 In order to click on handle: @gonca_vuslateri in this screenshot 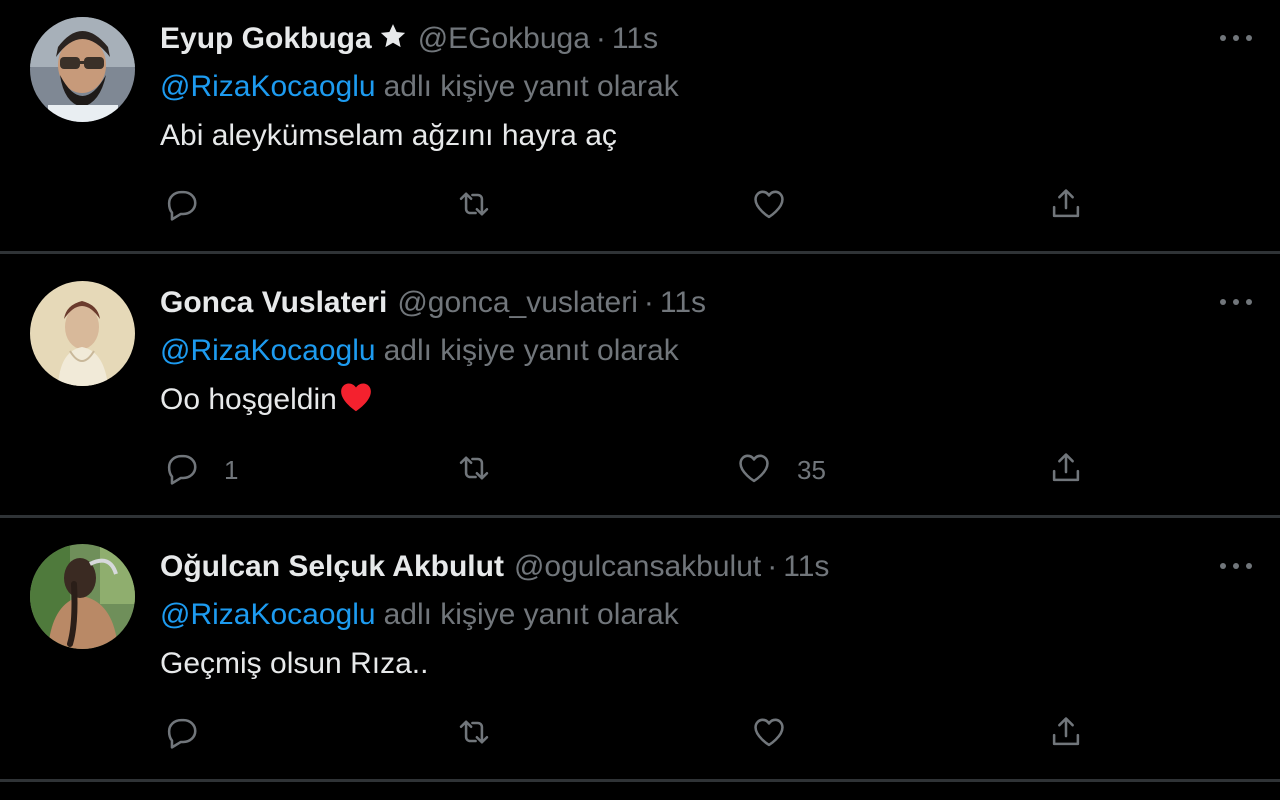, I will do `click(517, 302)`.